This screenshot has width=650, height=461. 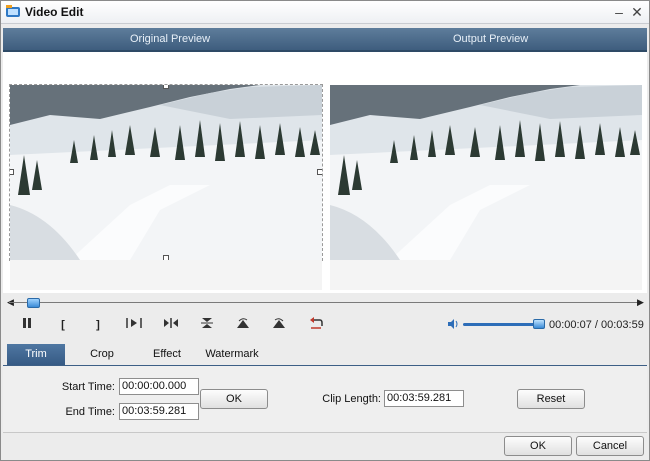 What do you see at coordinates (166, 87) in the screenshot?
I see `crop-handle-top` at bounding box center [166, 87].